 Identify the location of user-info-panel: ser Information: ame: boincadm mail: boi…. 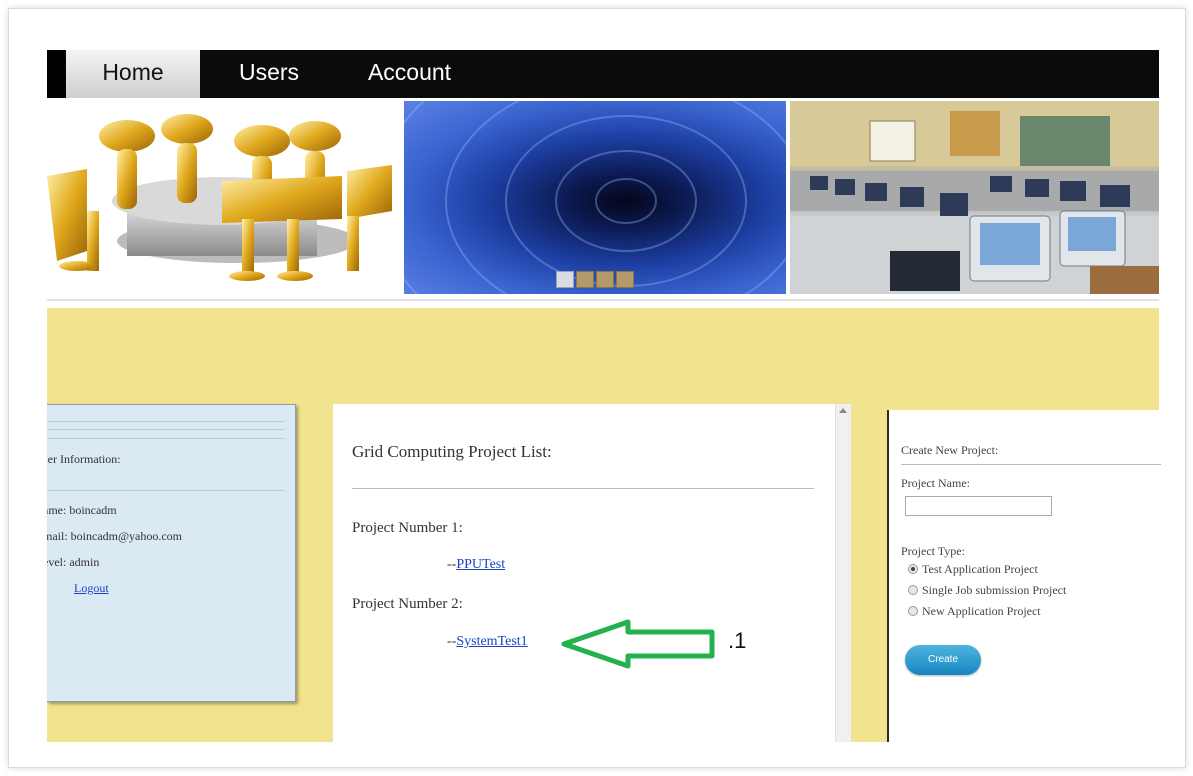
(171, 553).